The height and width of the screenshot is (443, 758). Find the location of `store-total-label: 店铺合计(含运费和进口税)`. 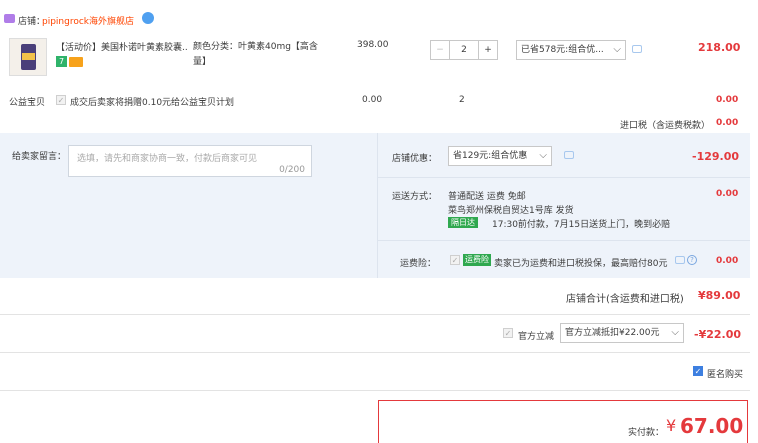

store-total-label: 店铺合计(含运费和进口税) is located at coordinates (625, 299).